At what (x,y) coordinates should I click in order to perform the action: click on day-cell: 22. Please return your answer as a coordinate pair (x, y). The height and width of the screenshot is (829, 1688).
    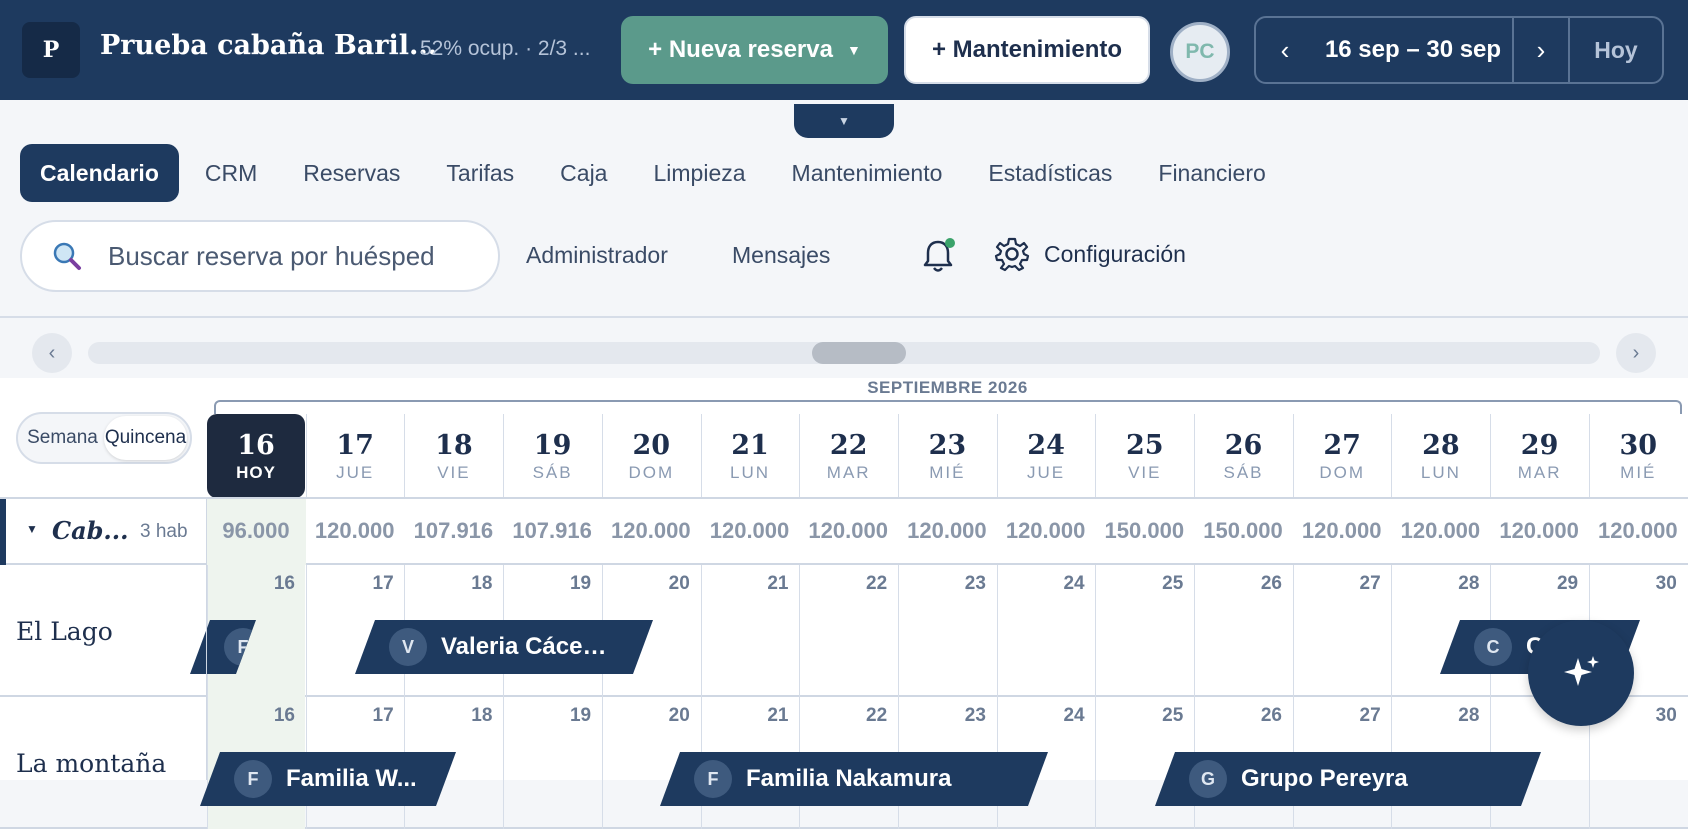
    Looking at the image, I should click on (848, 631).